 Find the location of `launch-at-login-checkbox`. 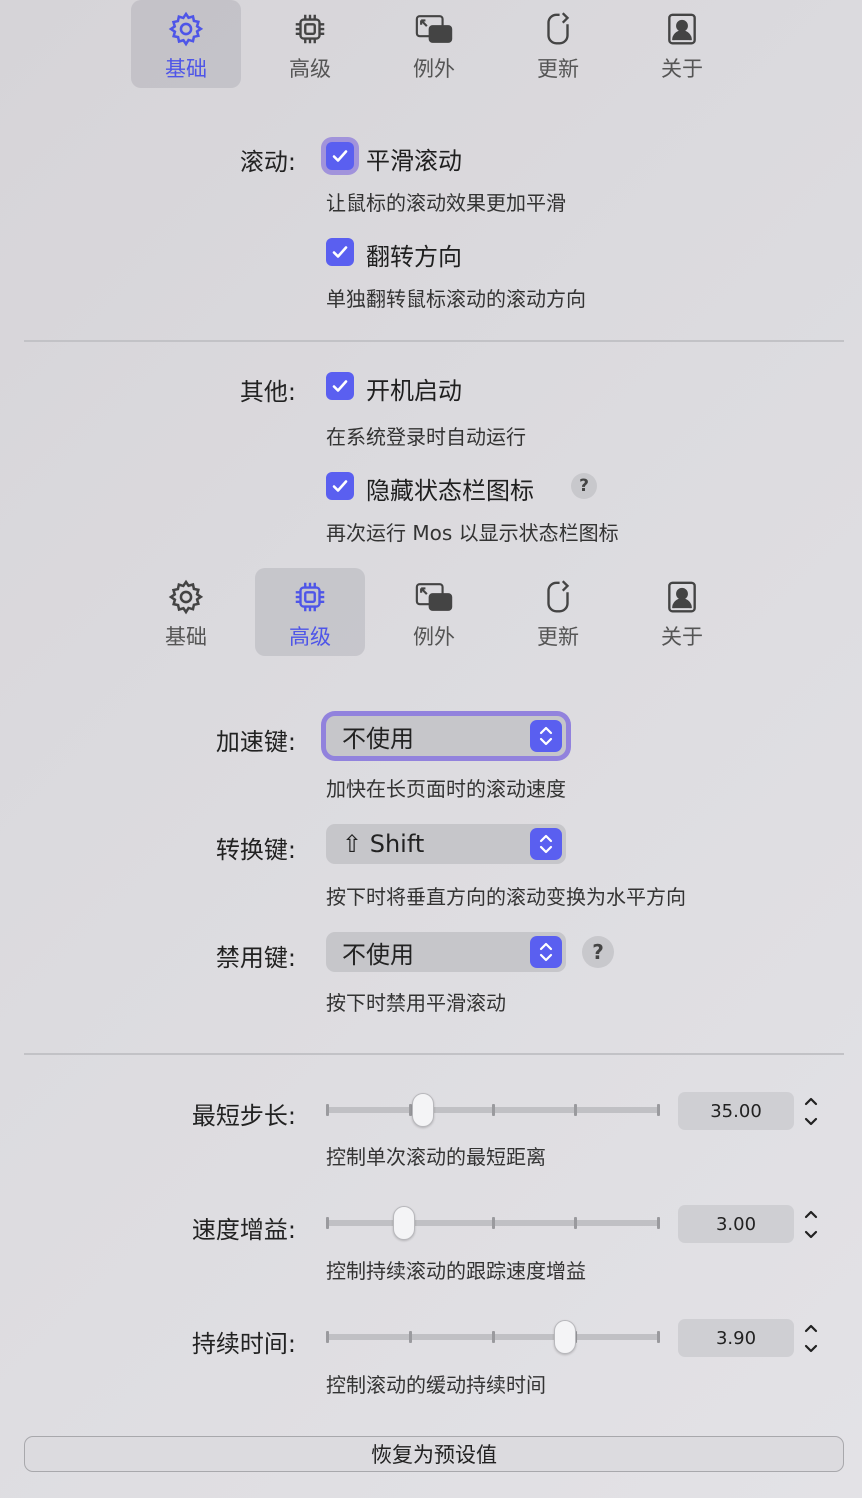

launch-at-login-checkbox is located at coordinates (340, 386).